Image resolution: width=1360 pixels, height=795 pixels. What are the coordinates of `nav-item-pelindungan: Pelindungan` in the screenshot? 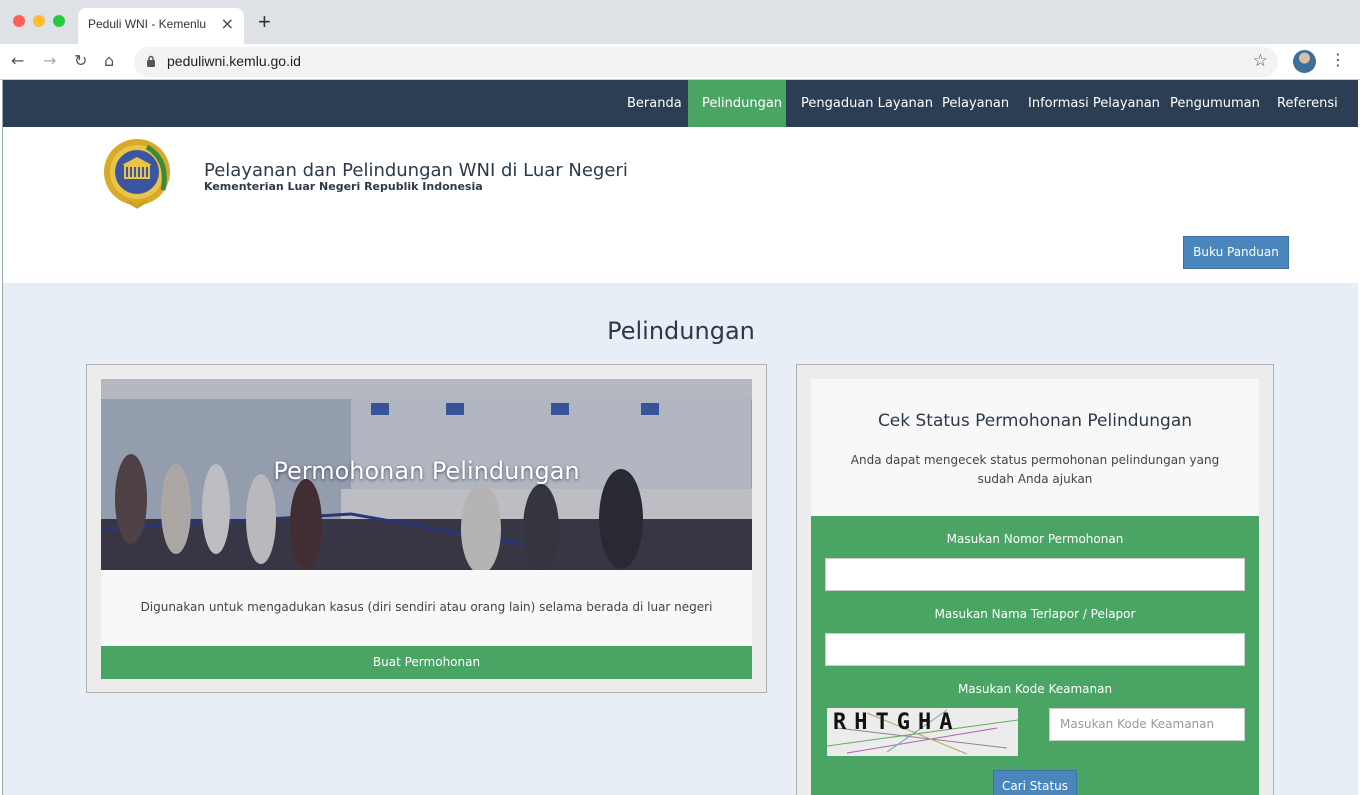 It's located at (737, 103).